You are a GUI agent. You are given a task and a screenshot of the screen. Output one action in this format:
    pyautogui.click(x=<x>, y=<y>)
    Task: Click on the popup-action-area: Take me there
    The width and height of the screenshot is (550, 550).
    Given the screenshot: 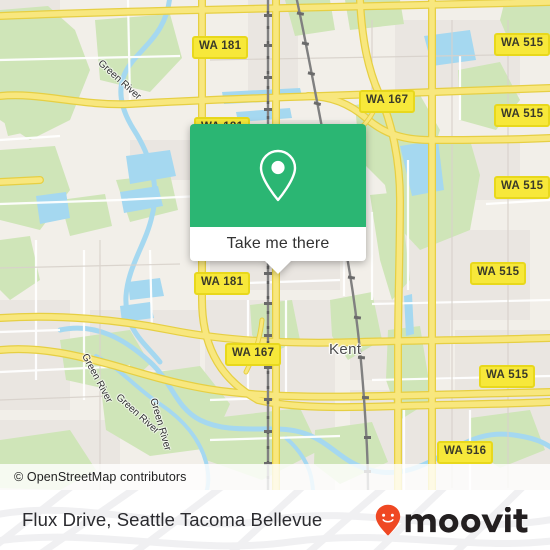 What is the action you would take?
    pyautogui.click(x=278, y=250)
    